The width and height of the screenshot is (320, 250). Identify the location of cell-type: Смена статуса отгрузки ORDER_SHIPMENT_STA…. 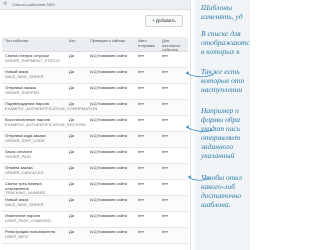
(35, 58).